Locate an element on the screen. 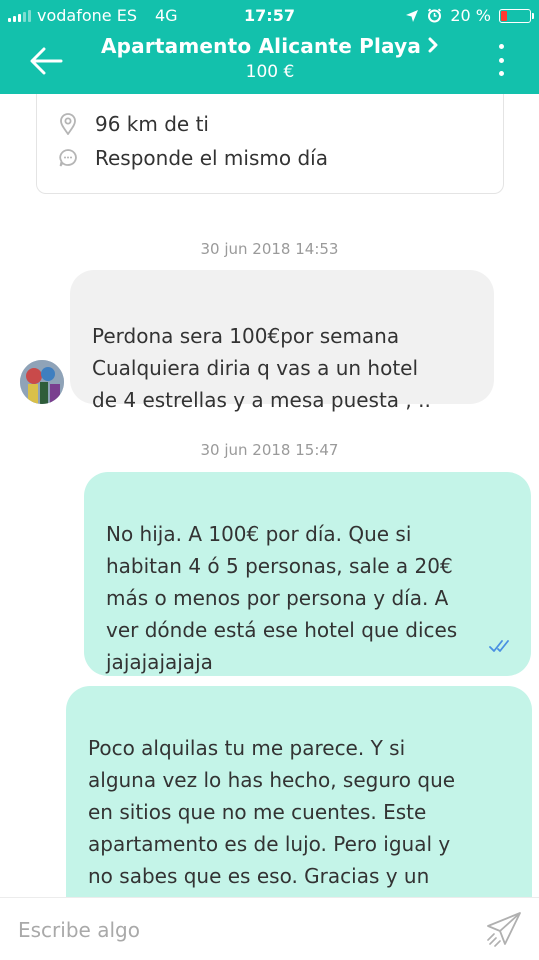 The width and height of the screenshot is (539, 960). response-text: Responde el mismo día is located at coordinates (211, 158).